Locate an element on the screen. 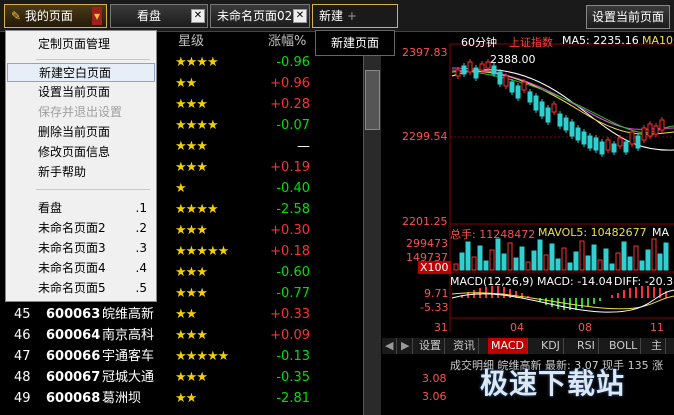  index-name: 上证指数 is located at coordinates (531, 42).